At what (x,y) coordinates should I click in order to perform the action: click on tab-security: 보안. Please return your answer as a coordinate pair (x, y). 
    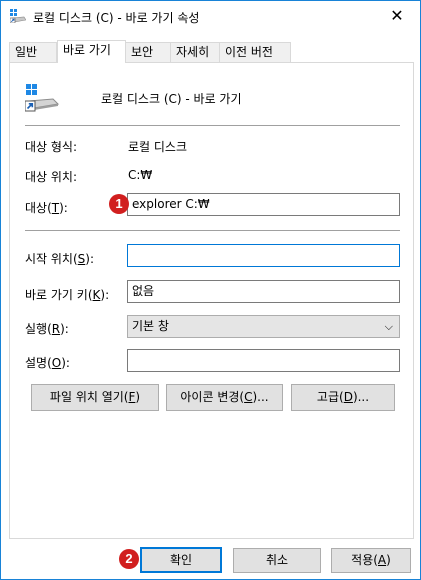
    Looking at the image, I should click on (148, 52).